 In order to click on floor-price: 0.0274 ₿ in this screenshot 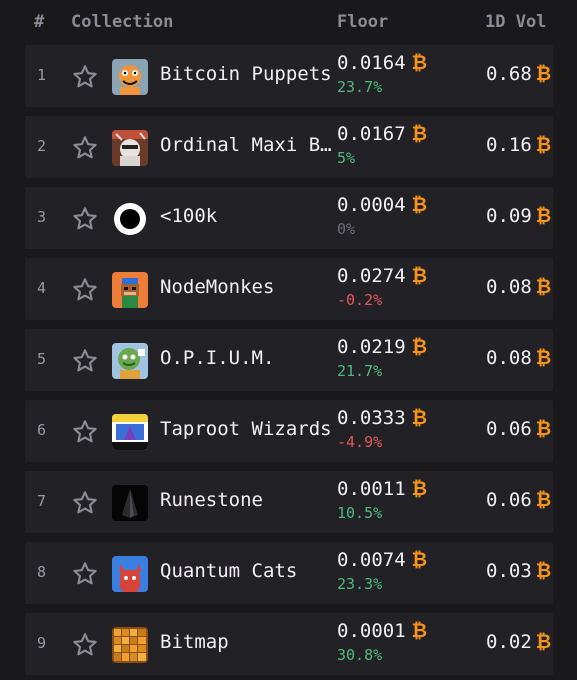, I will do `click(382, 276)`.